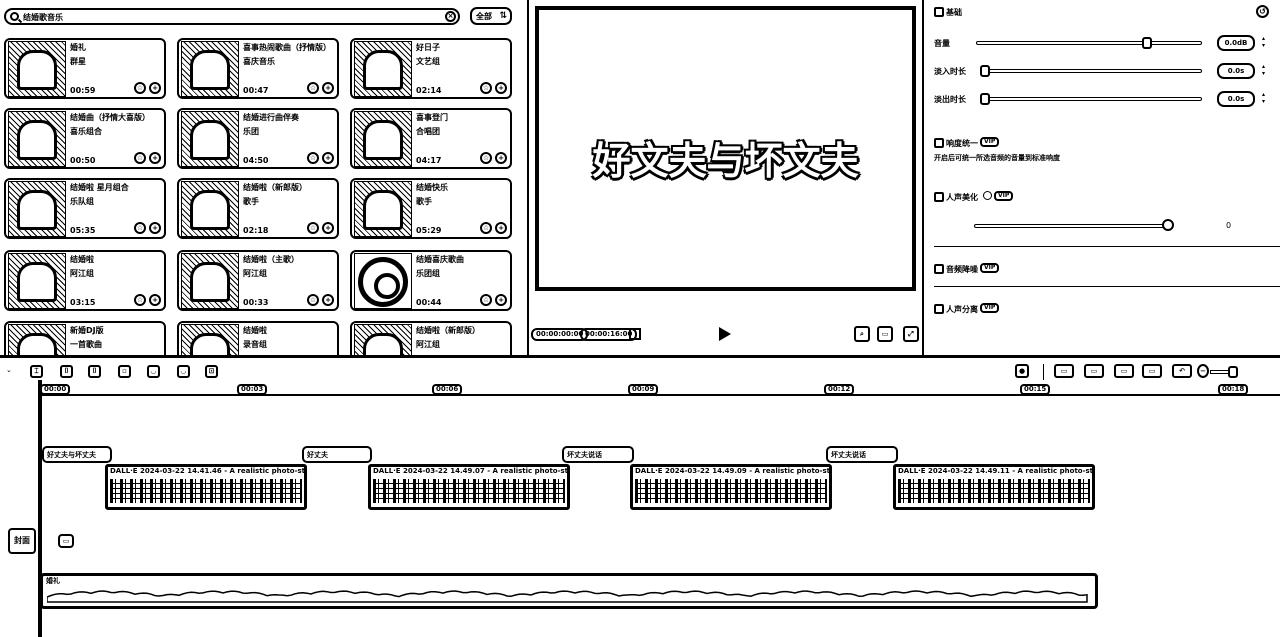  I want to click on denoise-checkbox, so click(939, 269).